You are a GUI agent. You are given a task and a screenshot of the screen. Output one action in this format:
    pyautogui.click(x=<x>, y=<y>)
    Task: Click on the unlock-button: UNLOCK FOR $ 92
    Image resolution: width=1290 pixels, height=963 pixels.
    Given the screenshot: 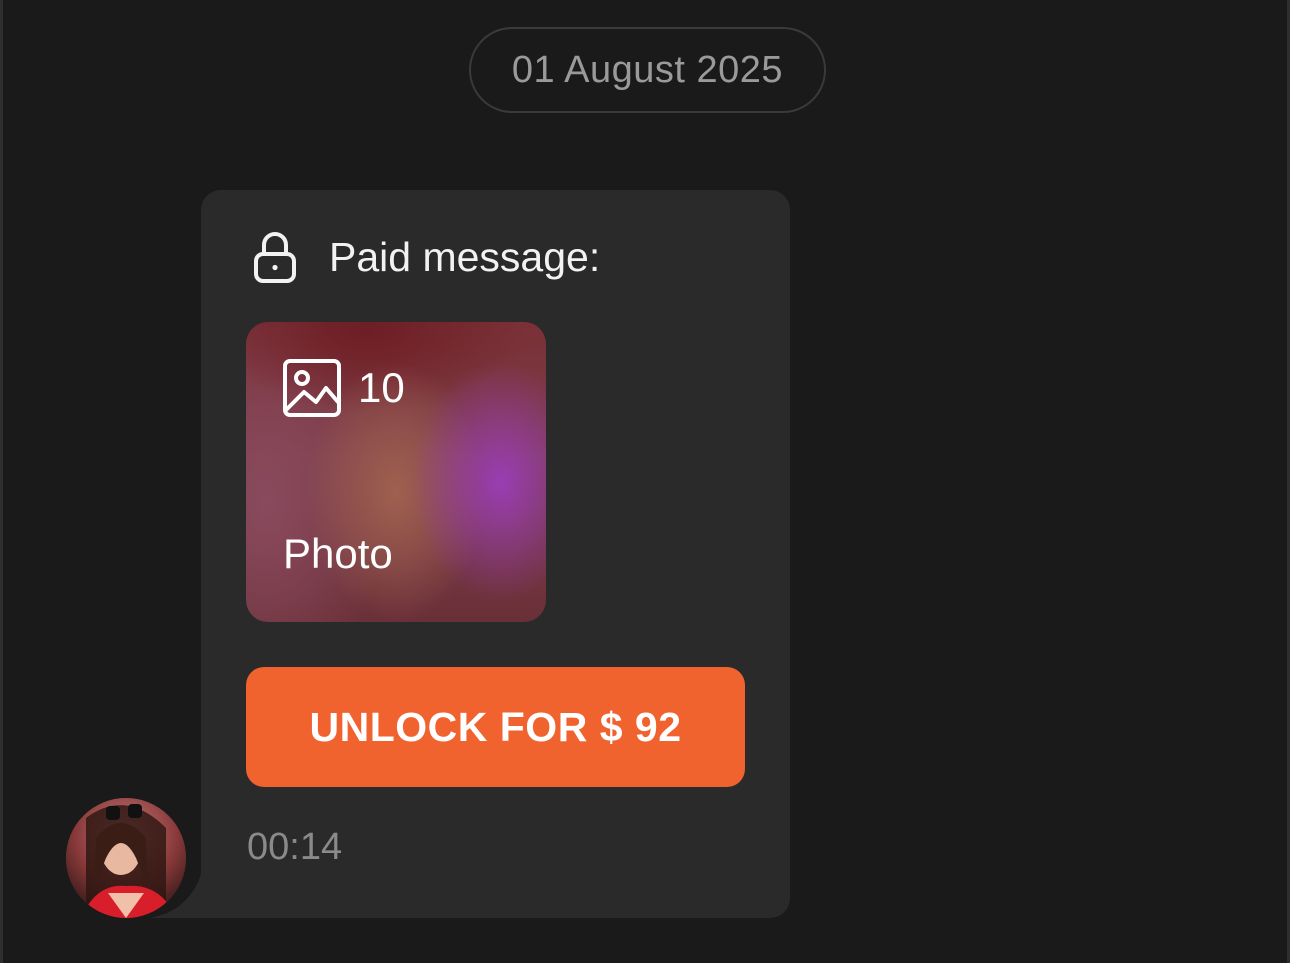 What is the action you would take?
    pyautogui.click(x=495, y=727)
    